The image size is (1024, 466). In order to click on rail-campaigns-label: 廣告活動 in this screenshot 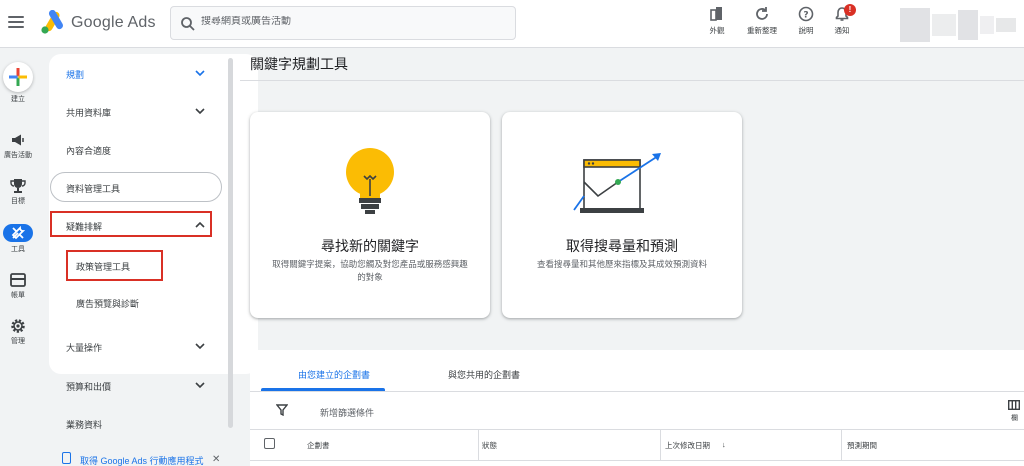, I will do `click(18, 155)`.